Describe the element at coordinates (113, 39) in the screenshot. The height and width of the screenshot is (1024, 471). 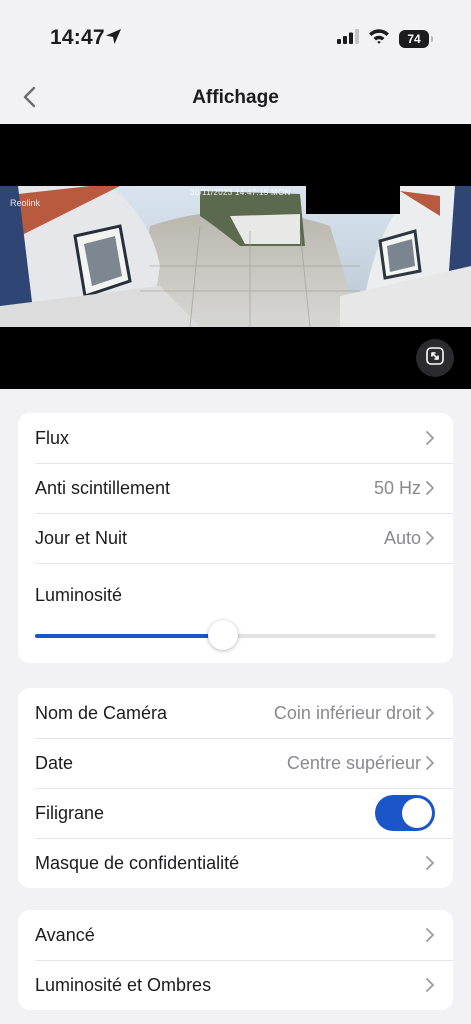
I see `location-arrow-icon` at that location.